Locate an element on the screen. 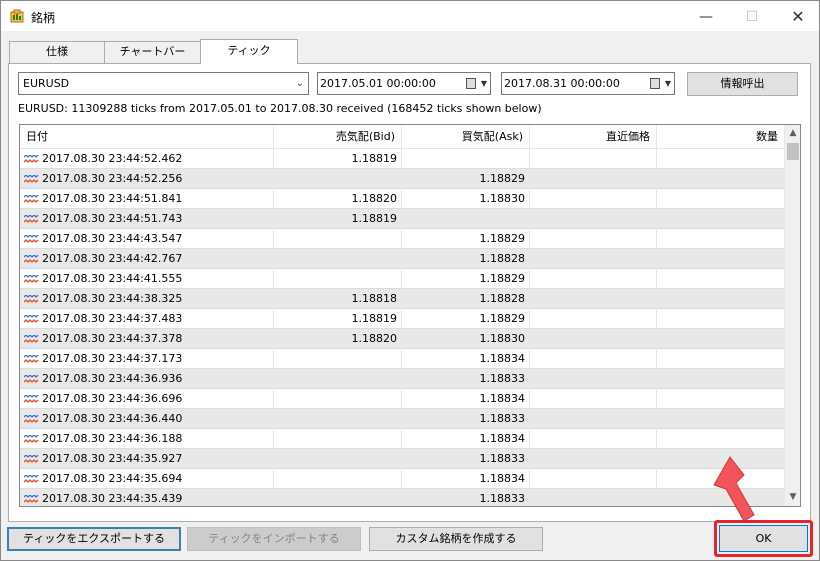 The width and height of the screenshot is (820, 561). table-row: 2017.08.30 23:44:52.256 1.18829 is located at coordinates (402, 179).